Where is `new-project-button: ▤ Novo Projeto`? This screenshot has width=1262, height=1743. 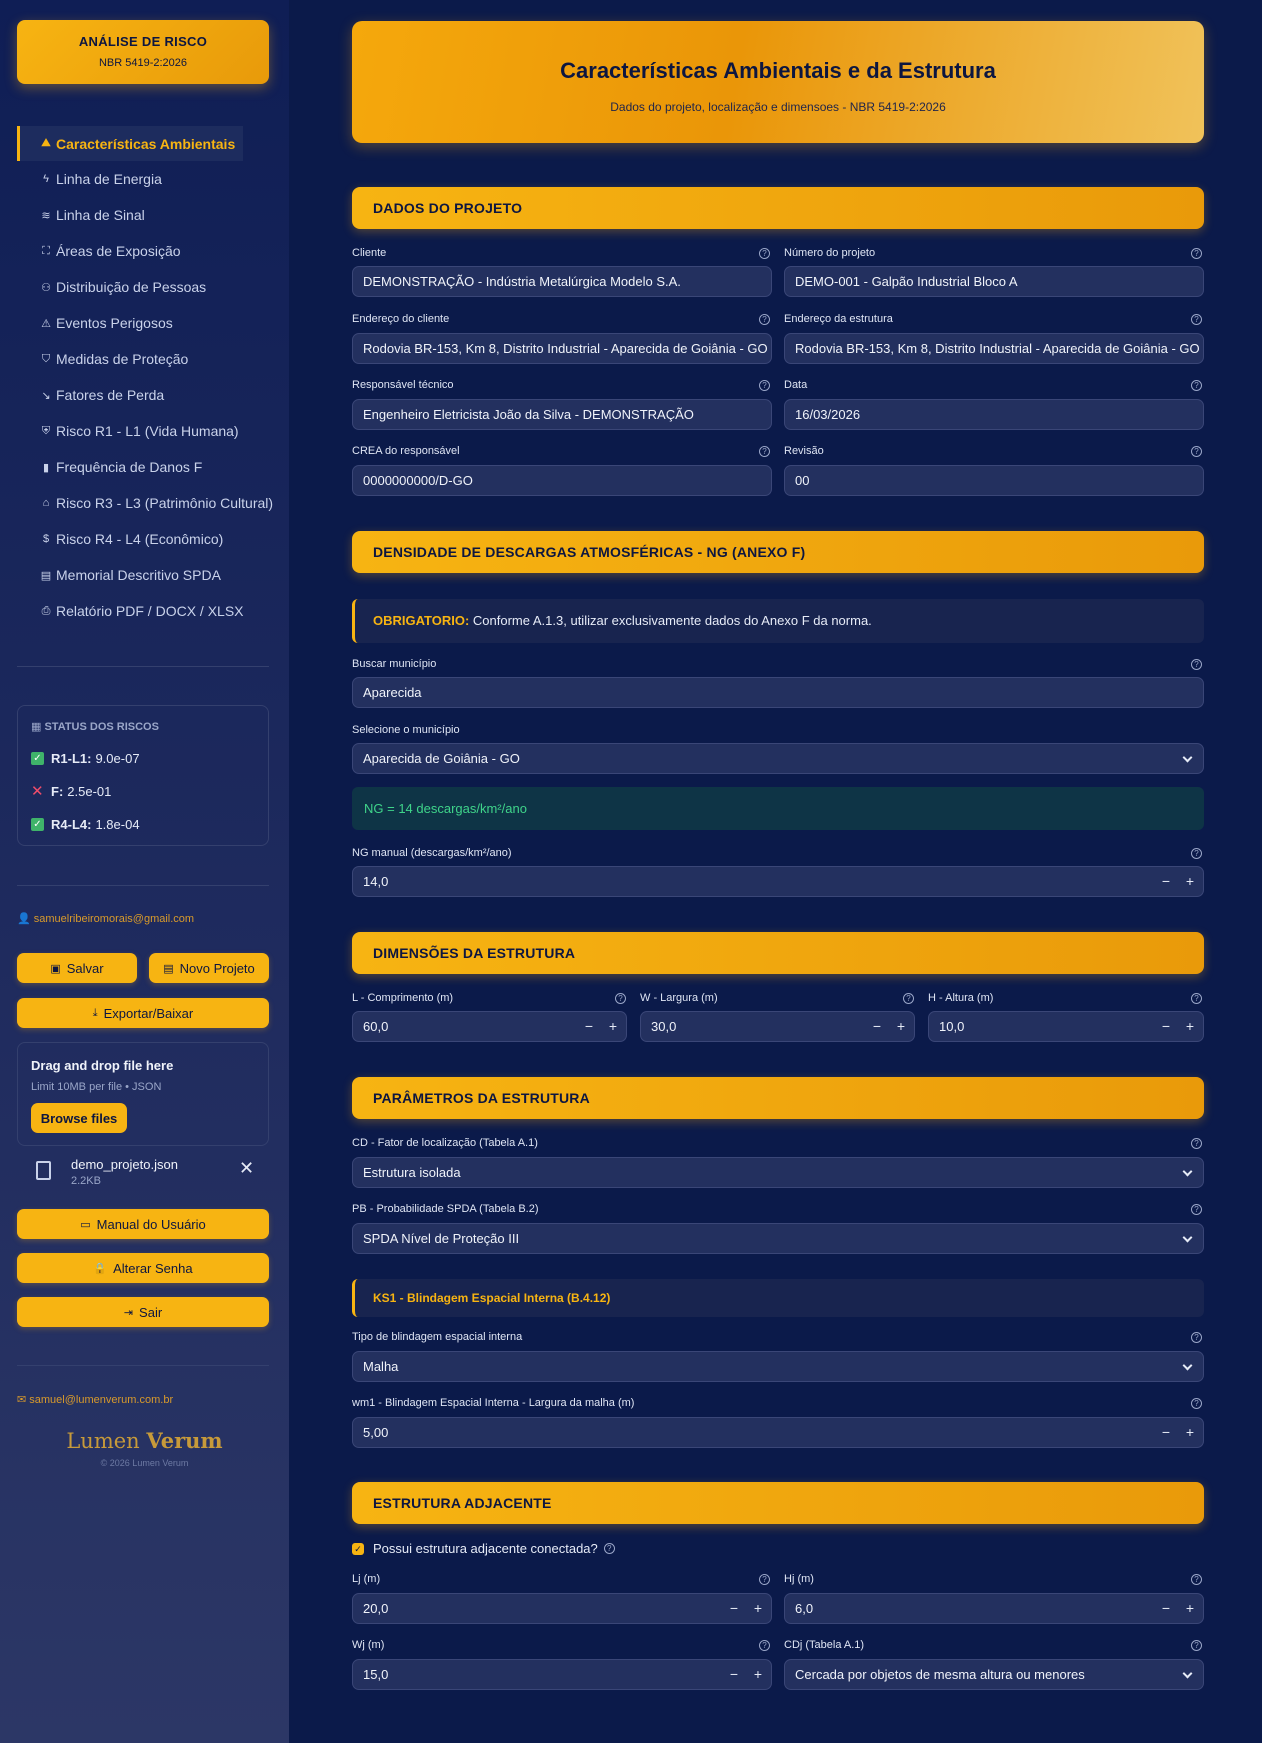 new-project-button: ▤ Novo Projeto is located at coordinates (209, 968).